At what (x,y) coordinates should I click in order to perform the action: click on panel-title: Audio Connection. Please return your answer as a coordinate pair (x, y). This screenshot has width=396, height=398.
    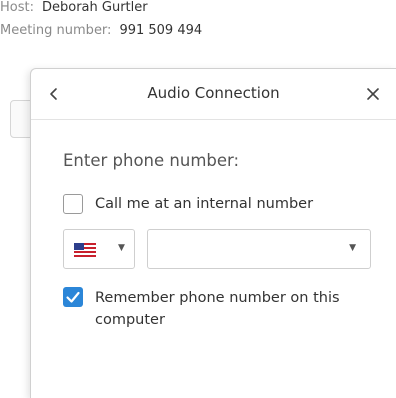
    Looking at the image, I should click on (213, 93).